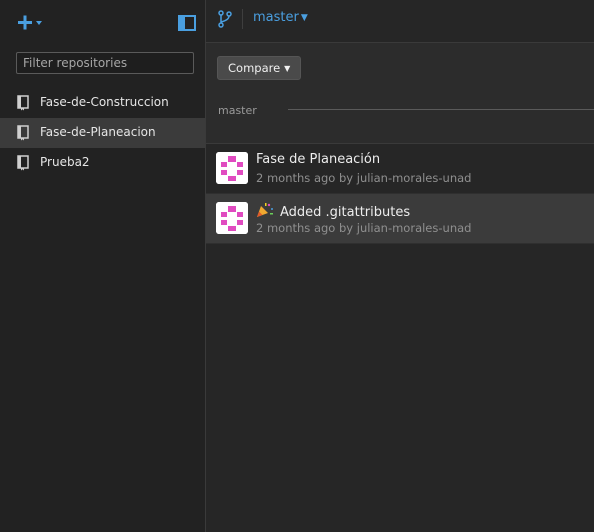 The image size is (594, 532). Describe the element at coordinates (400, 21) in the screenshot. I see `branch-toolbar: master ▼` at that location.